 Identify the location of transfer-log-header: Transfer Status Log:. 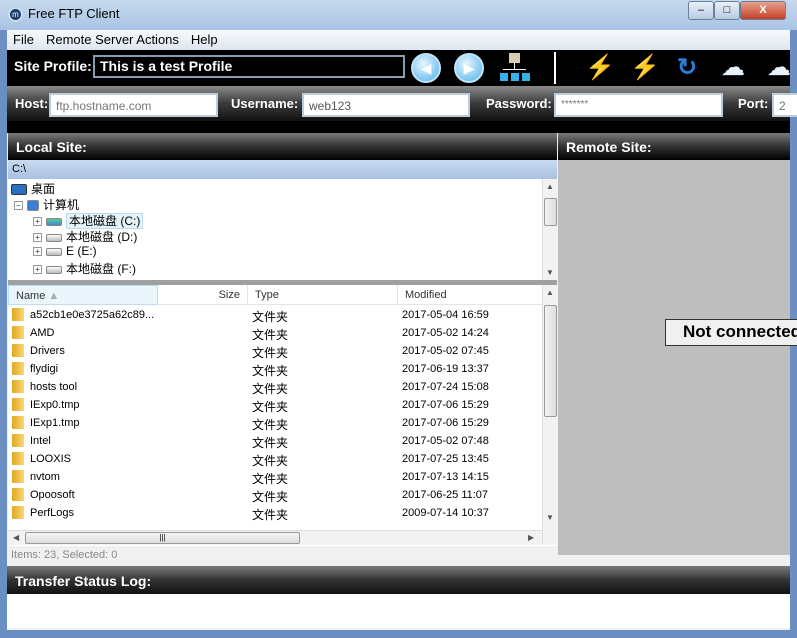
(398, 580).